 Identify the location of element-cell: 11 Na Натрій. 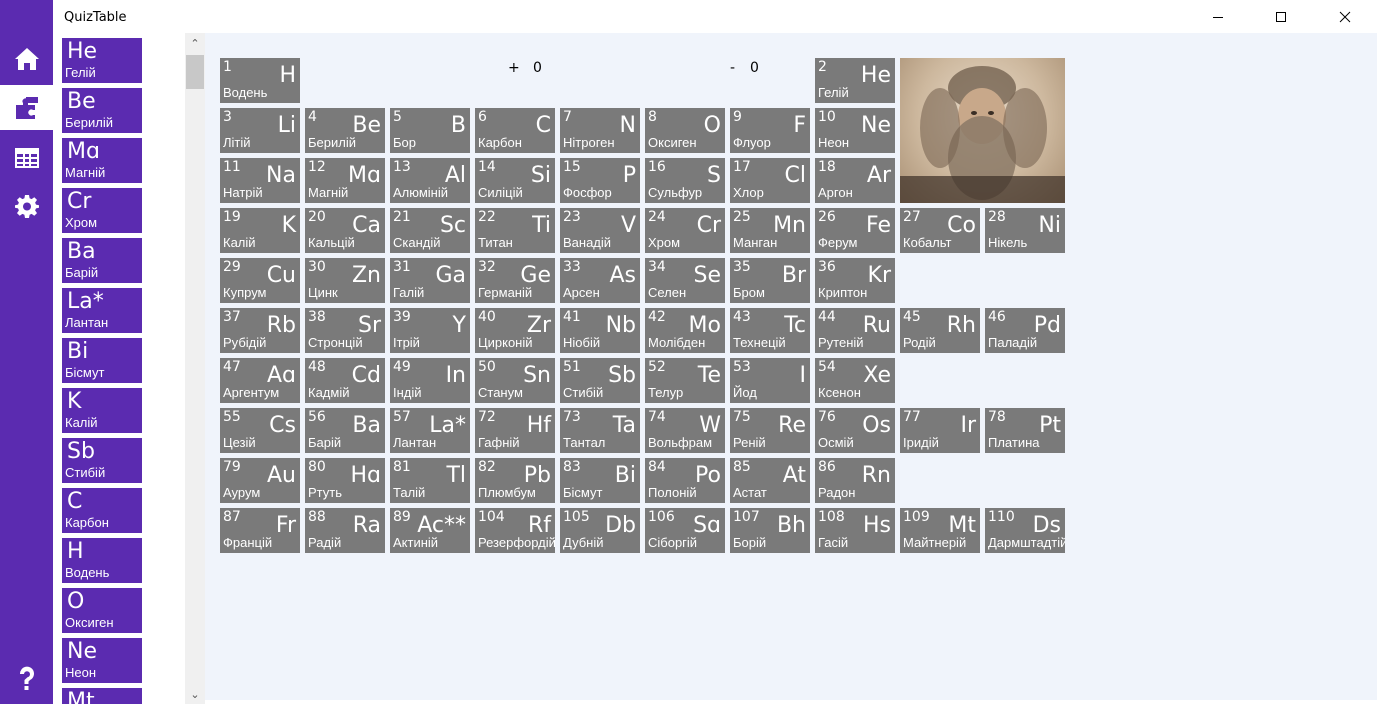
(260, 180).